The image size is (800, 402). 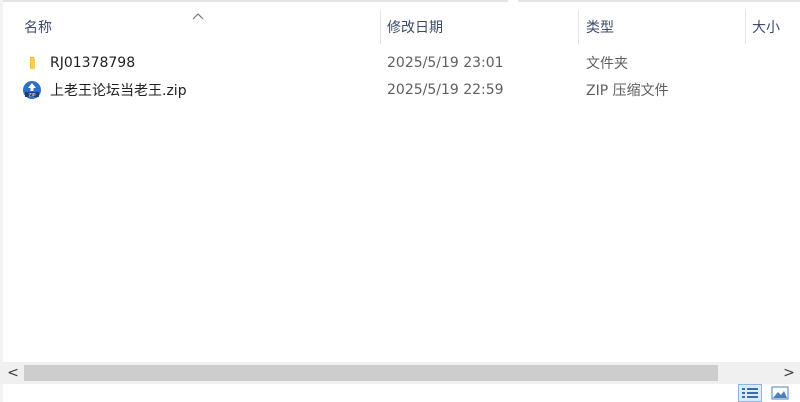 I want to click on file-name: 上老王论坛当老王.zip, so click(x=118, y=91).